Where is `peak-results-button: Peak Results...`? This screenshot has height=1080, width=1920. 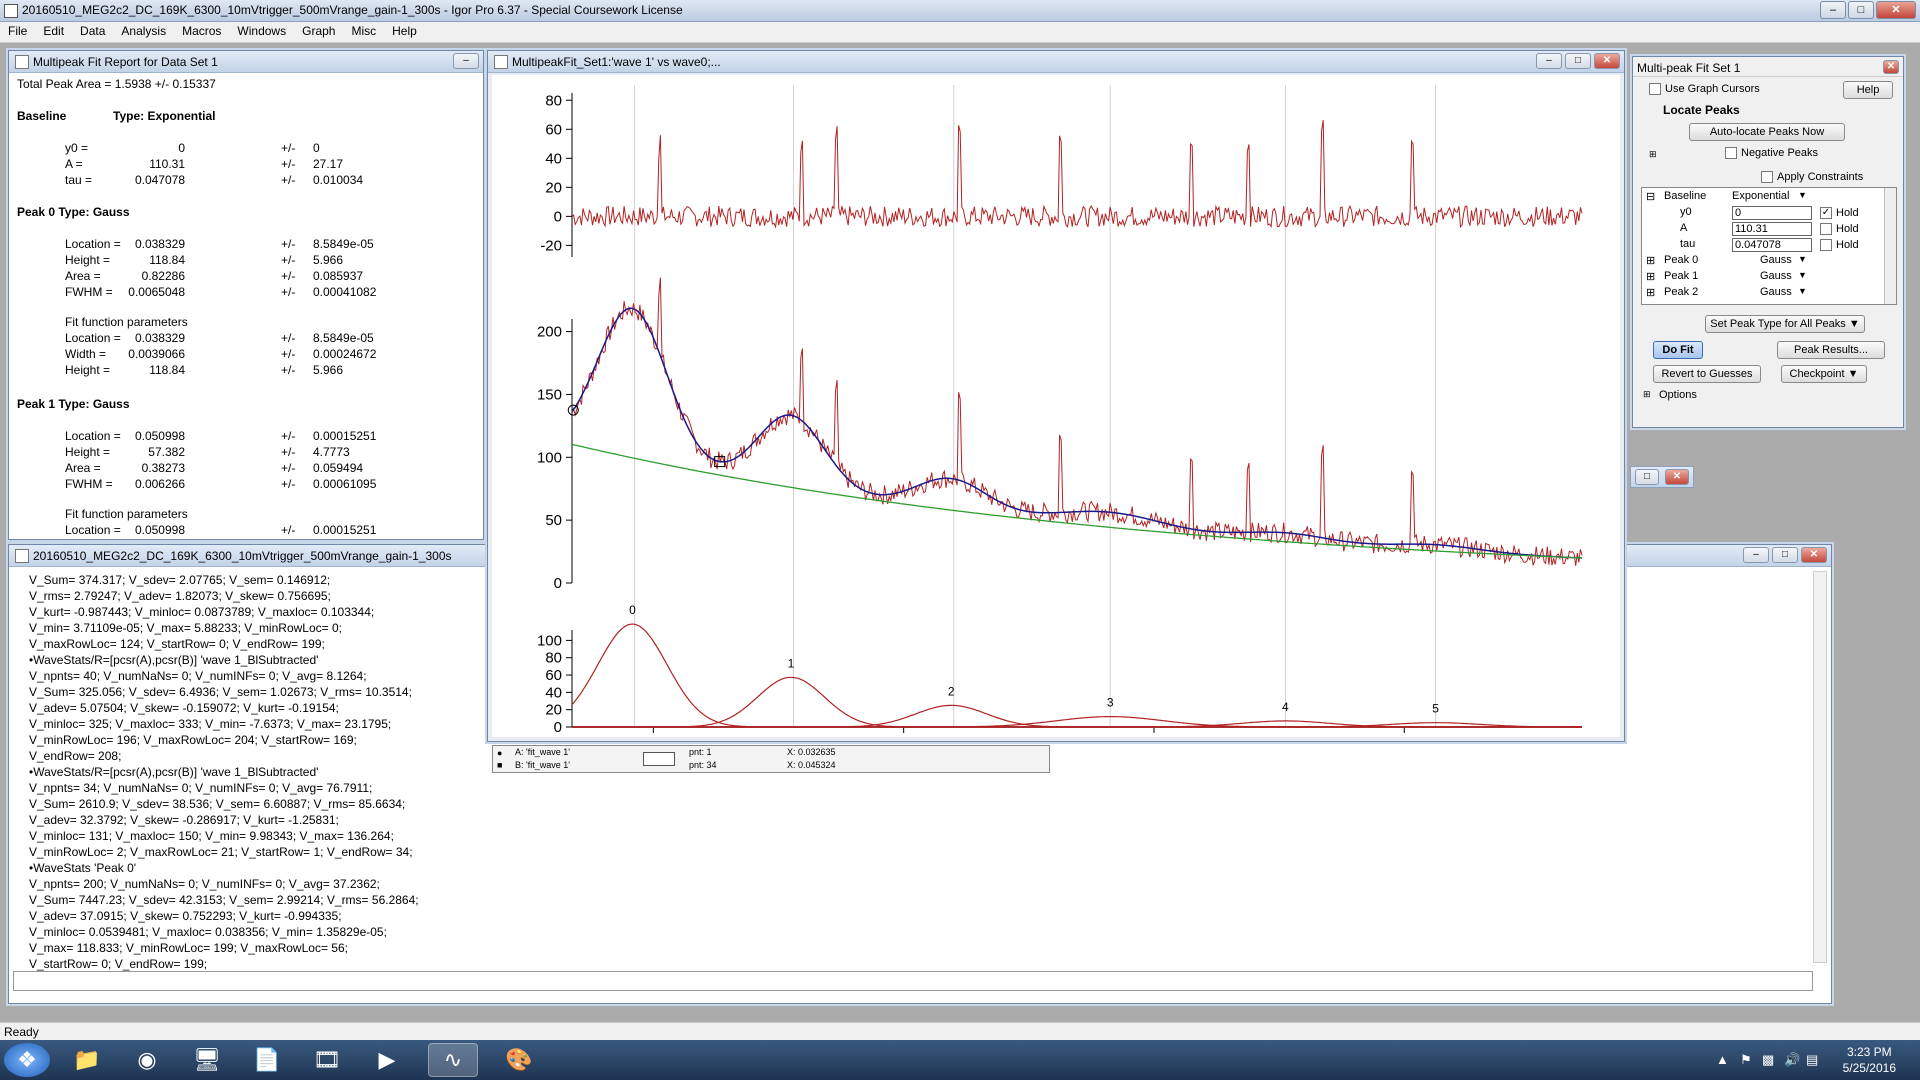
peak-results-button: Peak Results... is located at coordinates (1831, 350).